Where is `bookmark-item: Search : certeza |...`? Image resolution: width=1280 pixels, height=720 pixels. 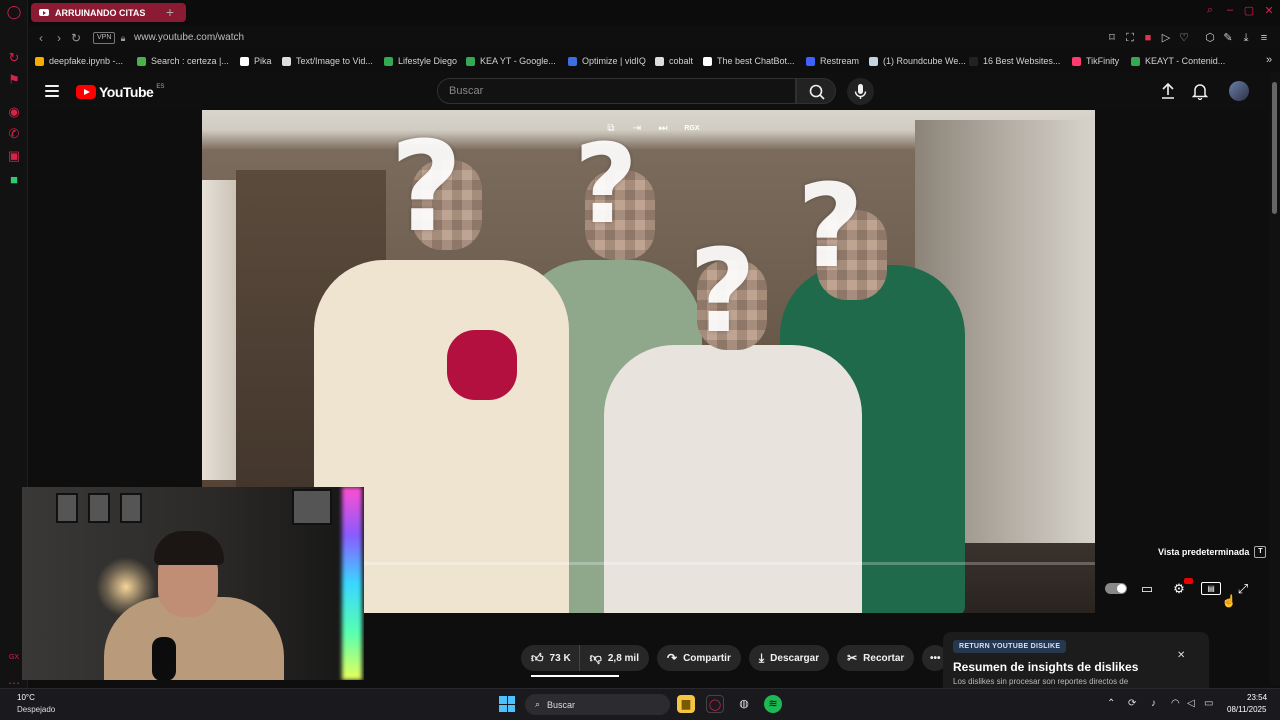 bookmark-item: Search : certeza |... is located at coordinates (183, 61).